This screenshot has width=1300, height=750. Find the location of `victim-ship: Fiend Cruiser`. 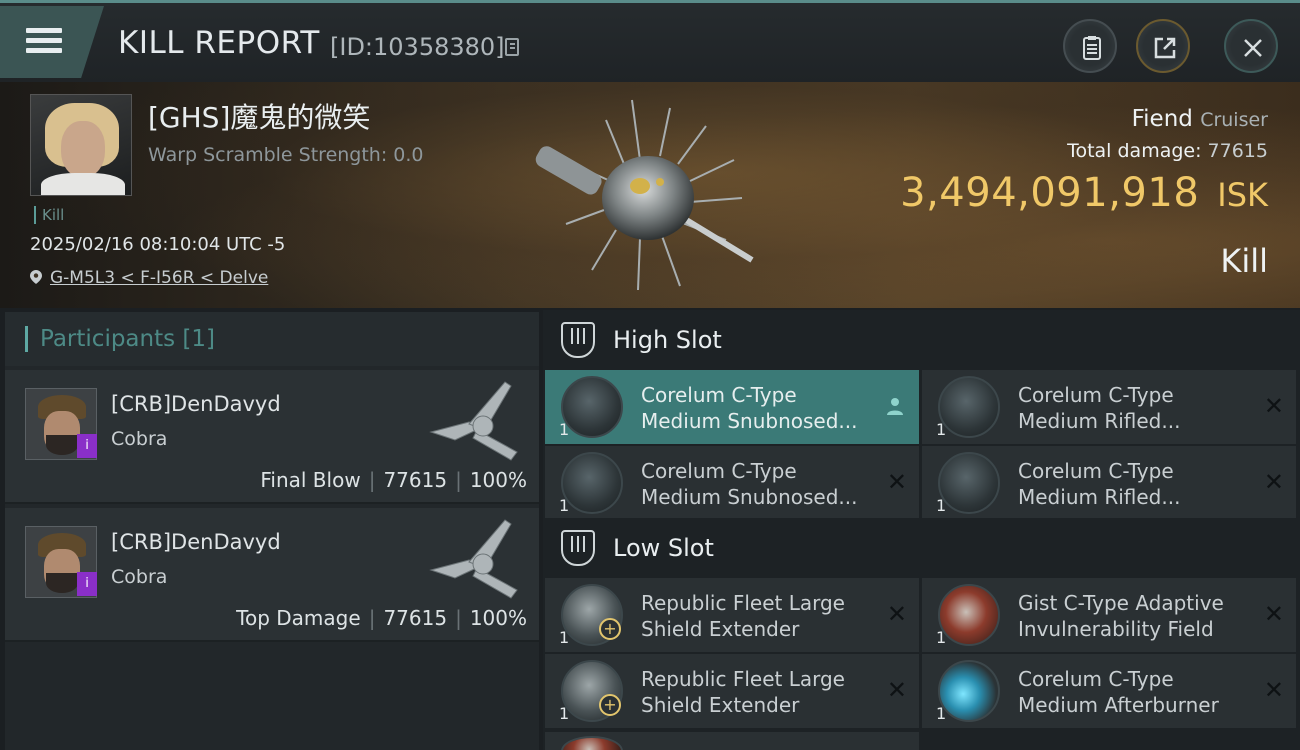

victim-ship: Fiend Cruiser is located at coordinates (1200, 119).